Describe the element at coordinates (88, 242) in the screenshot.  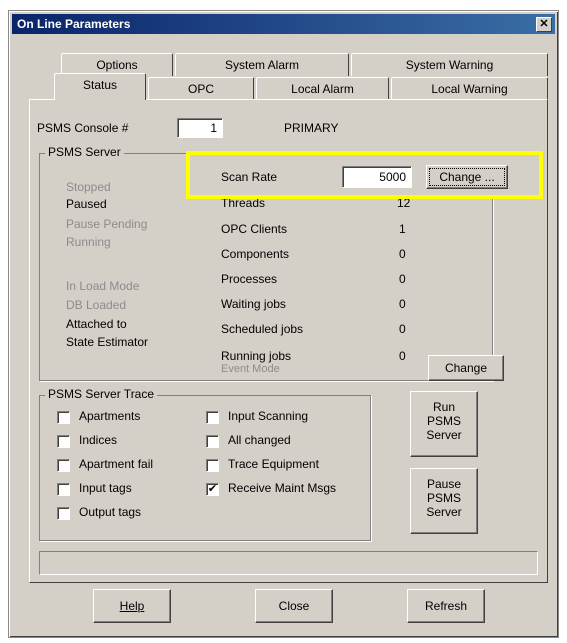
I see `state-running: Running` at that location.